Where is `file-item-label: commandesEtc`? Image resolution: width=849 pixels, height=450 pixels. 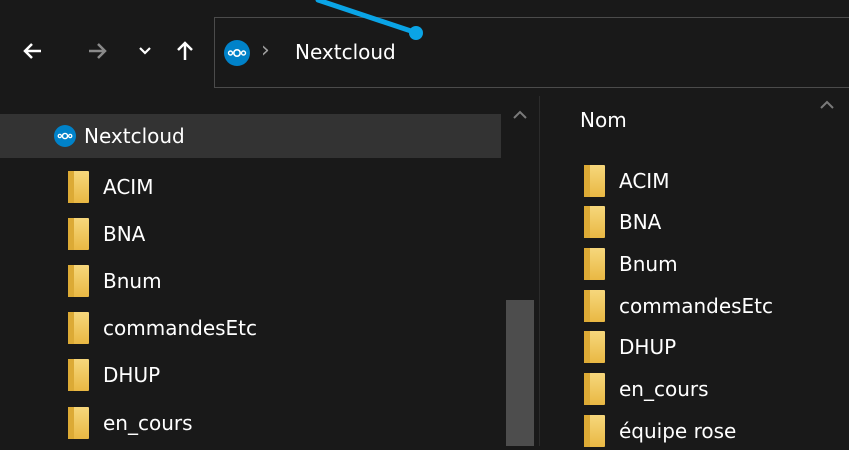
file-item-label: commandesEtc is located at coordinates (696, 306).